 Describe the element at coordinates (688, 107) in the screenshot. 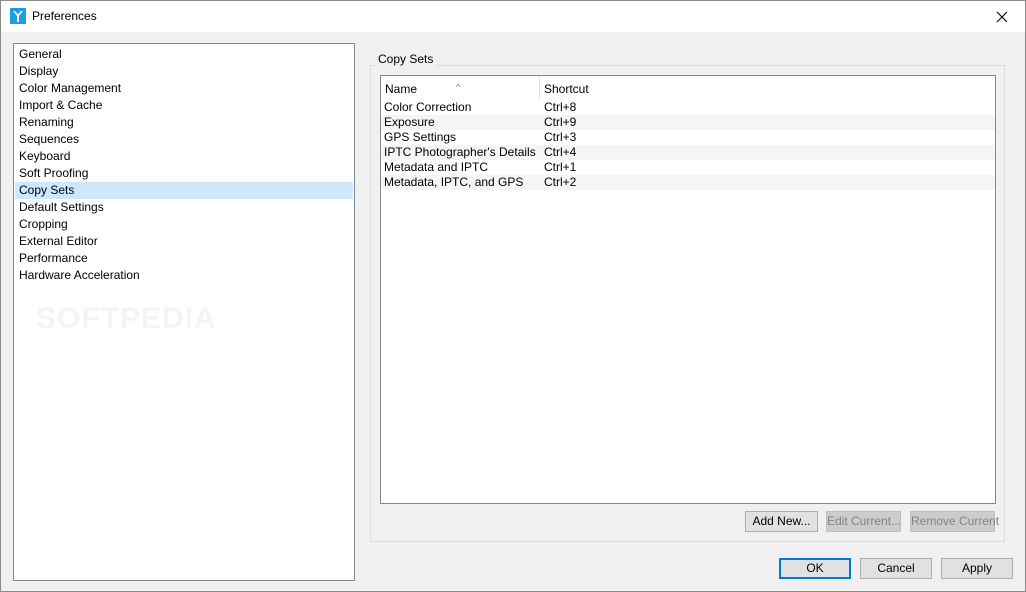

I see `table-row: Color Correction Ctrl+8` at that location.